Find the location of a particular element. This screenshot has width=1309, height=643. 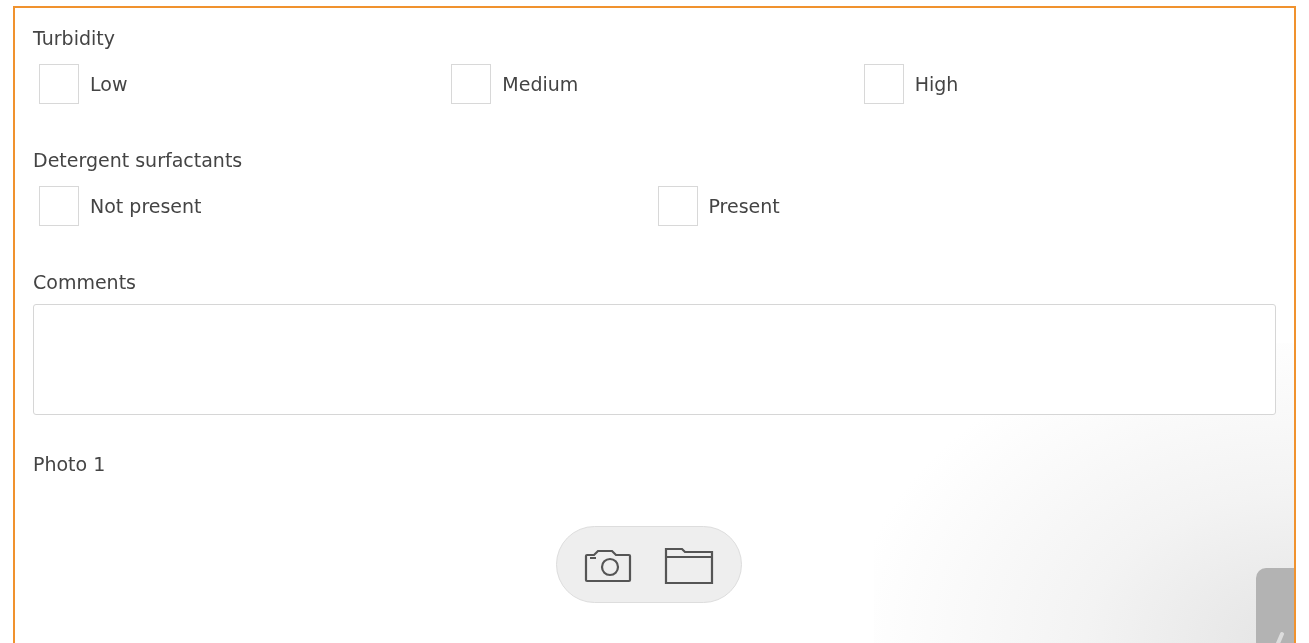

option-label: Low is located at coordinates (109, 84).